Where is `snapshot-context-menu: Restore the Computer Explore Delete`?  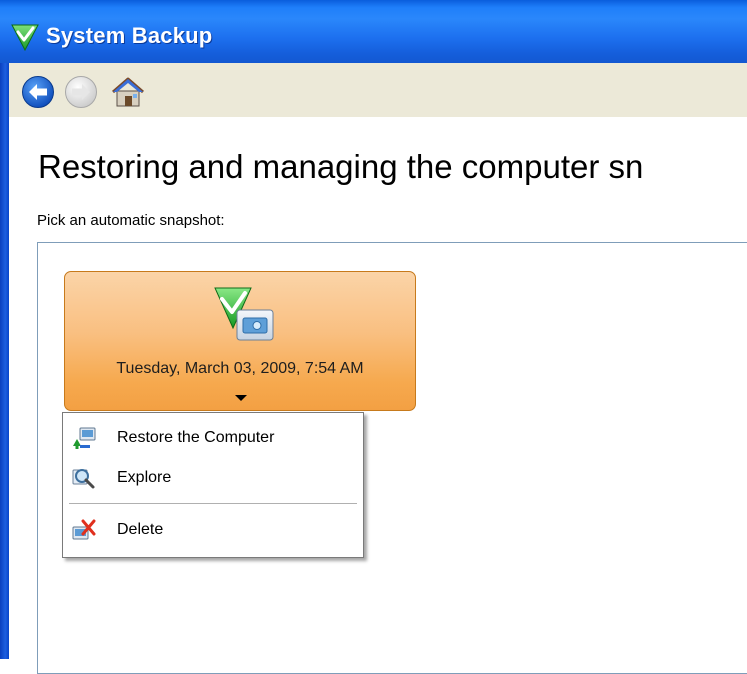 snapshot-context-menu: Restore the Computer Explore Delete is located at coordinates (213, 485).